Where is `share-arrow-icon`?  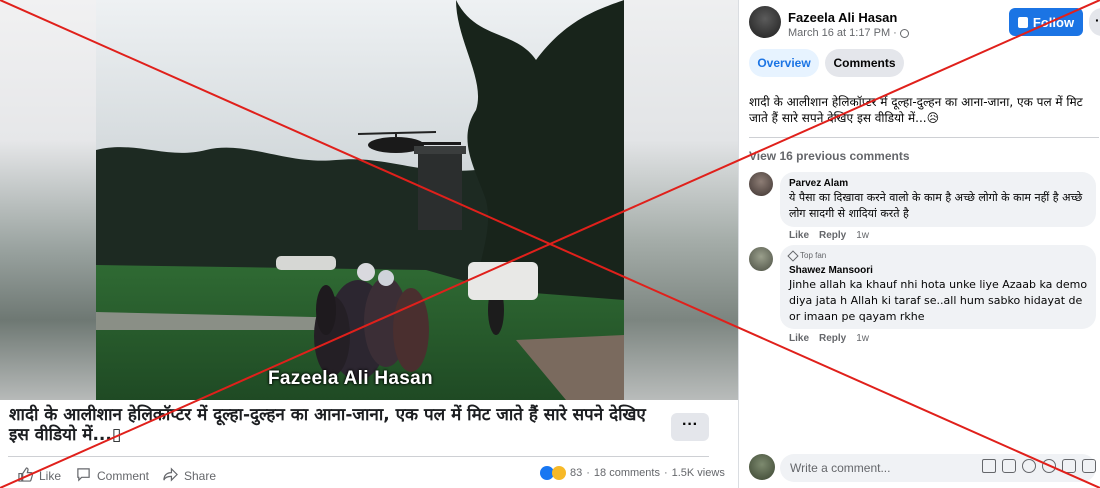 share-arrow-icon is located at coordinates (170, 476).